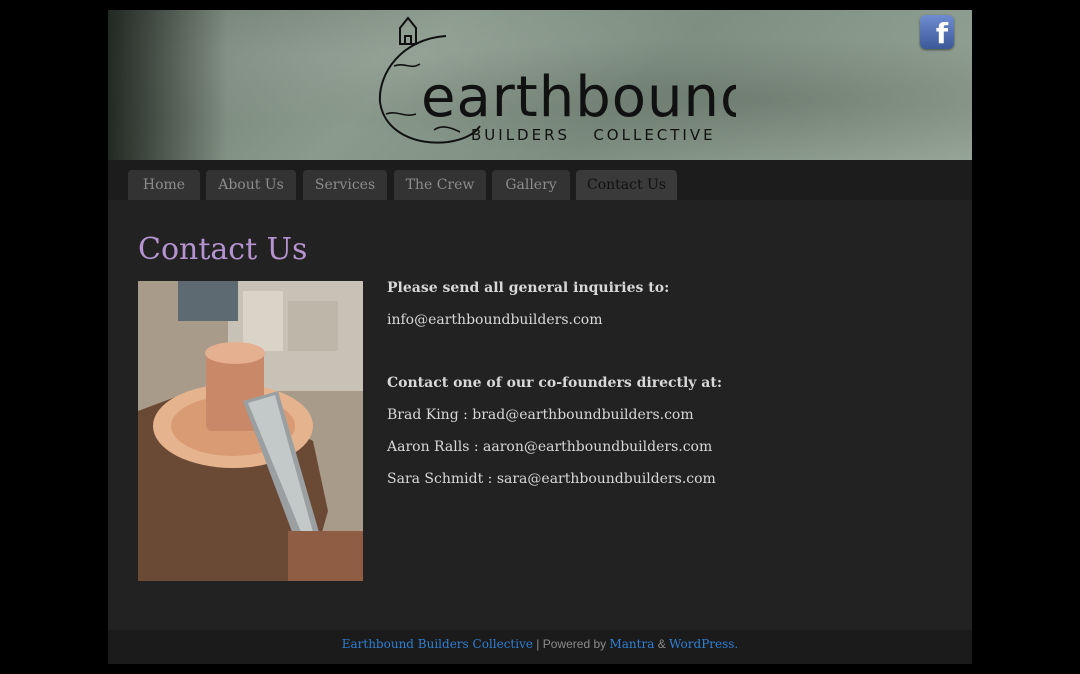 This screenshot has height=674, width=1080. Describe the element at coordinates (408, 30) in the screenshot. I see `house-icon` at that location.